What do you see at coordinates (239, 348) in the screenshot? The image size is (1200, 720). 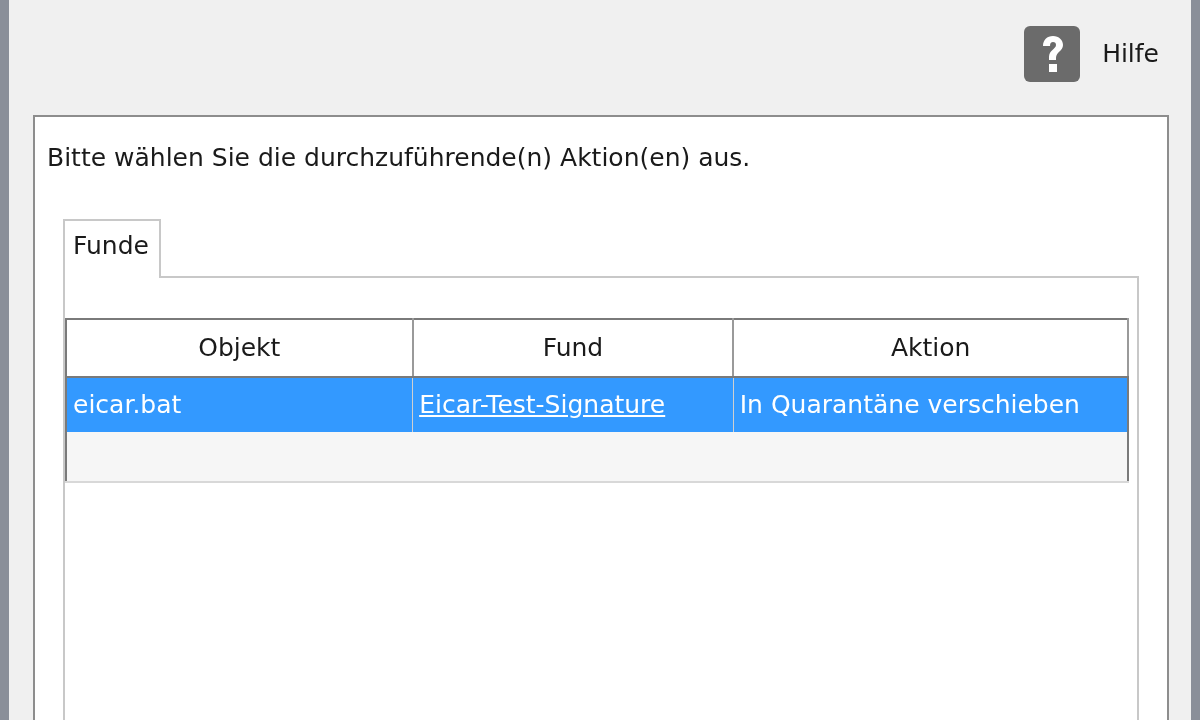 I see `column-header: Objekt` at bounding box center [239, 348].